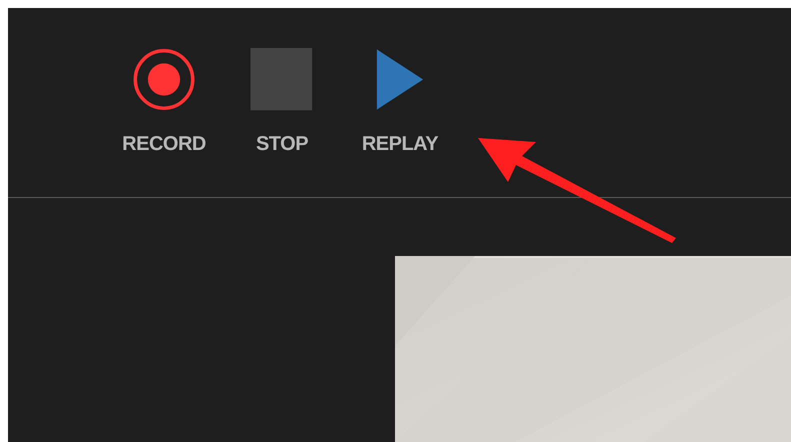 This screenshot has height=442, width=791. What do you see at coordinates (400, 102) in the screenshot?
I see `replay-button: REPLAY` at bounding box center [400, 102].